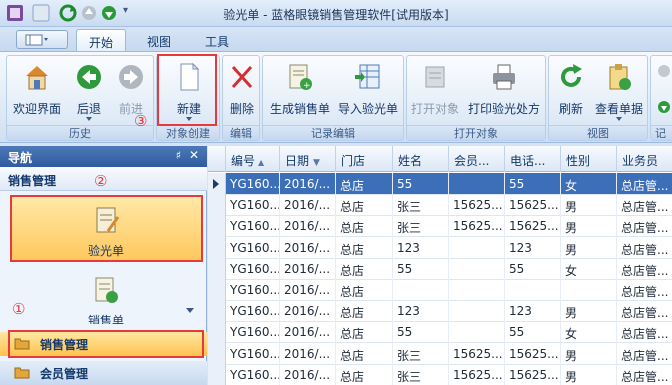  Describe the element at coordinates (37, 92) in the screenshot. I see `welcome-button: 欢迎界面` at that location.